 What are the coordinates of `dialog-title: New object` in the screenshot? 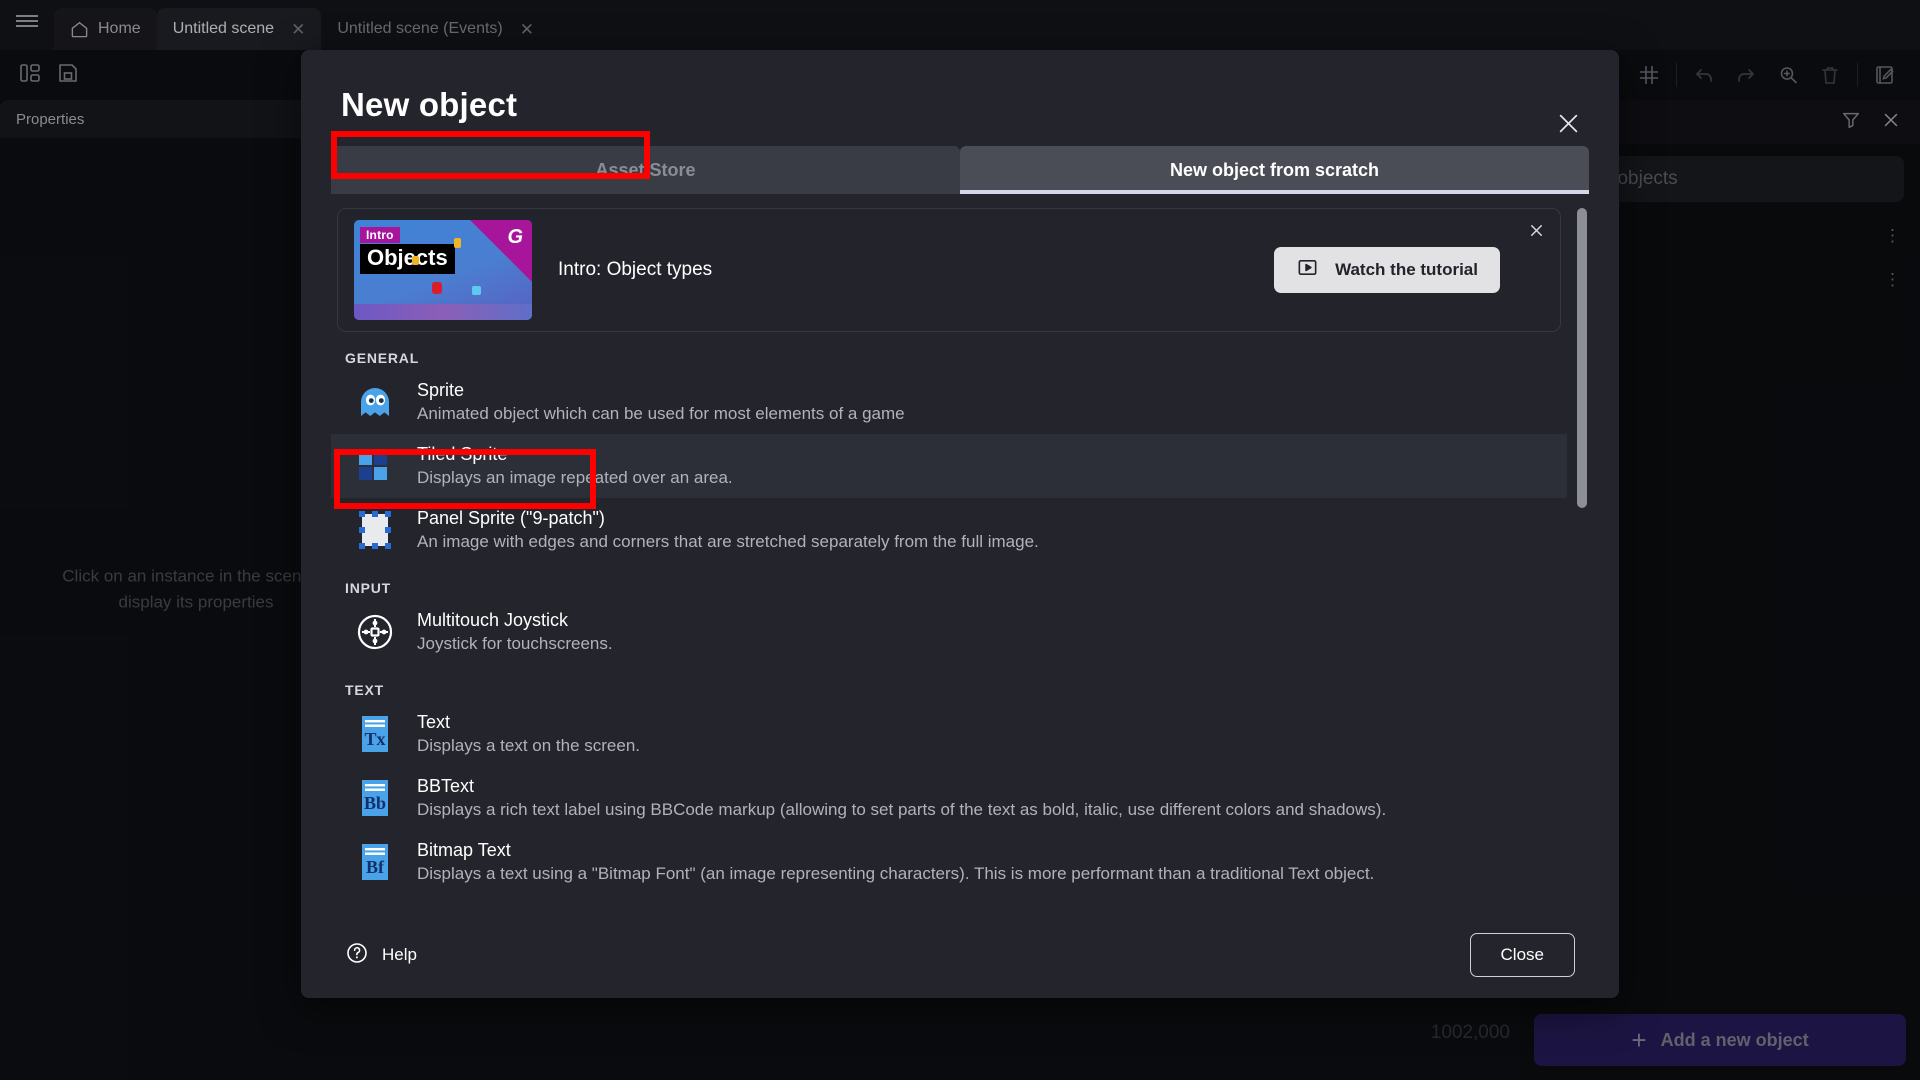 It's located at (429, 104).